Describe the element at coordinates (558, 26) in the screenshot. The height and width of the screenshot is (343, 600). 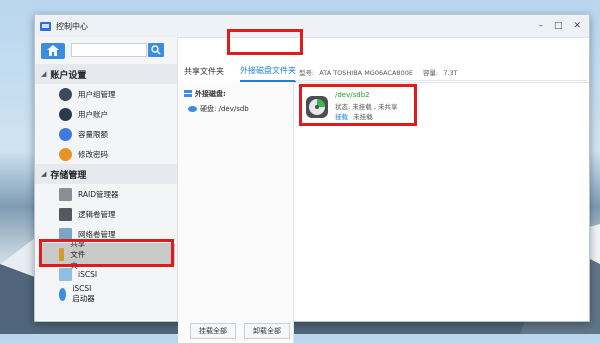
I see `maximize-button: □` at that location.